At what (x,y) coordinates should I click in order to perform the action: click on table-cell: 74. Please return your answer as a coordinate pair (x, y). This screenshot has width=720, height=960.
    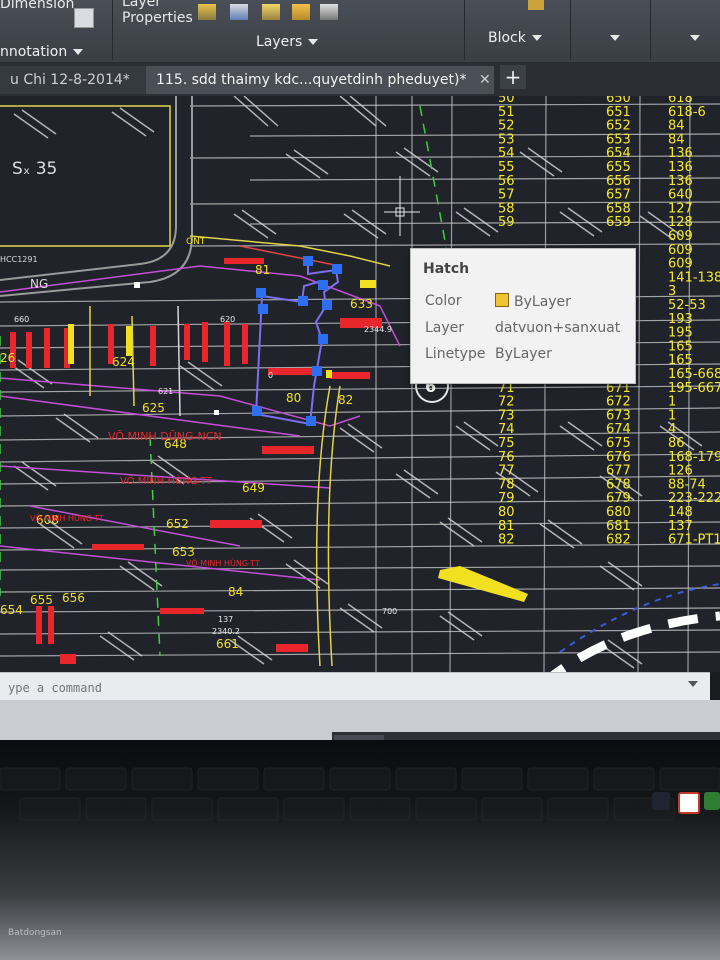
    Looking at the image, I should click on (506, 429).